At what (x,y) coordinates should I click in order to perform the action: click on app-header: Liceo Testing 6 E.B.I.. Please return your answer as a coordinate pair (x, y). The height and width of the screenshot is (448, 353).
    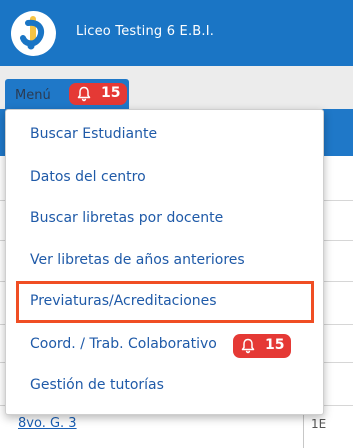
    Looking at the image, I should click on (176, 33).